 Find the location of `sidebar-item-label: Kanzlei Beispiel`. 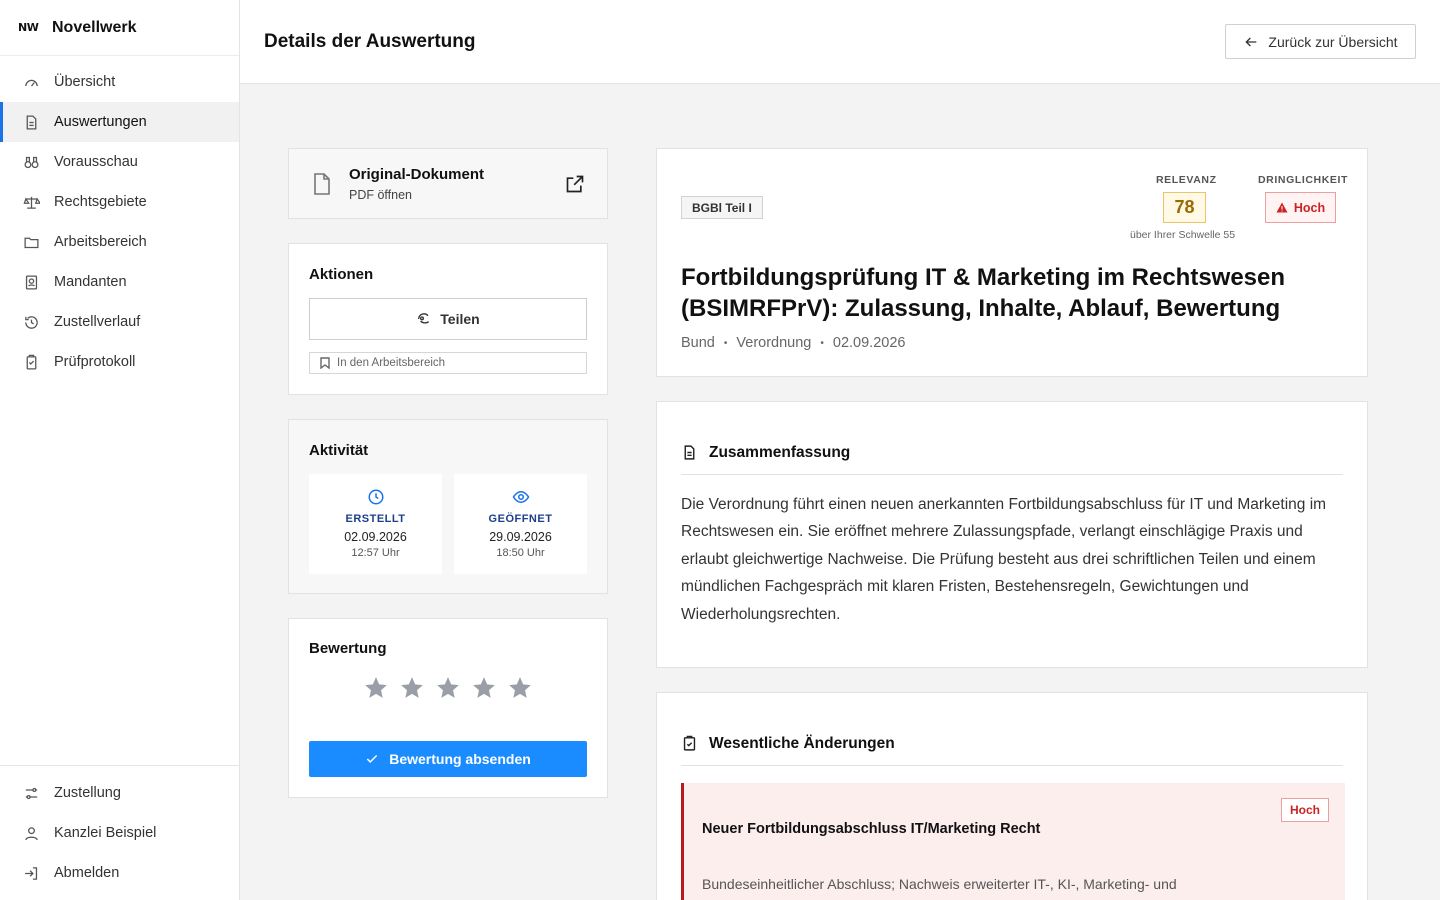

sidebar-item-label: Kanzlei Beispiel is located at coordinates (105, 833).